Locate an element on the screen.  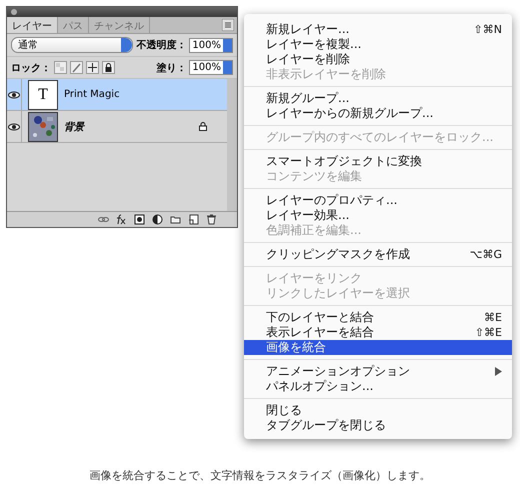
link-icon is located at coordinates (103, 219).